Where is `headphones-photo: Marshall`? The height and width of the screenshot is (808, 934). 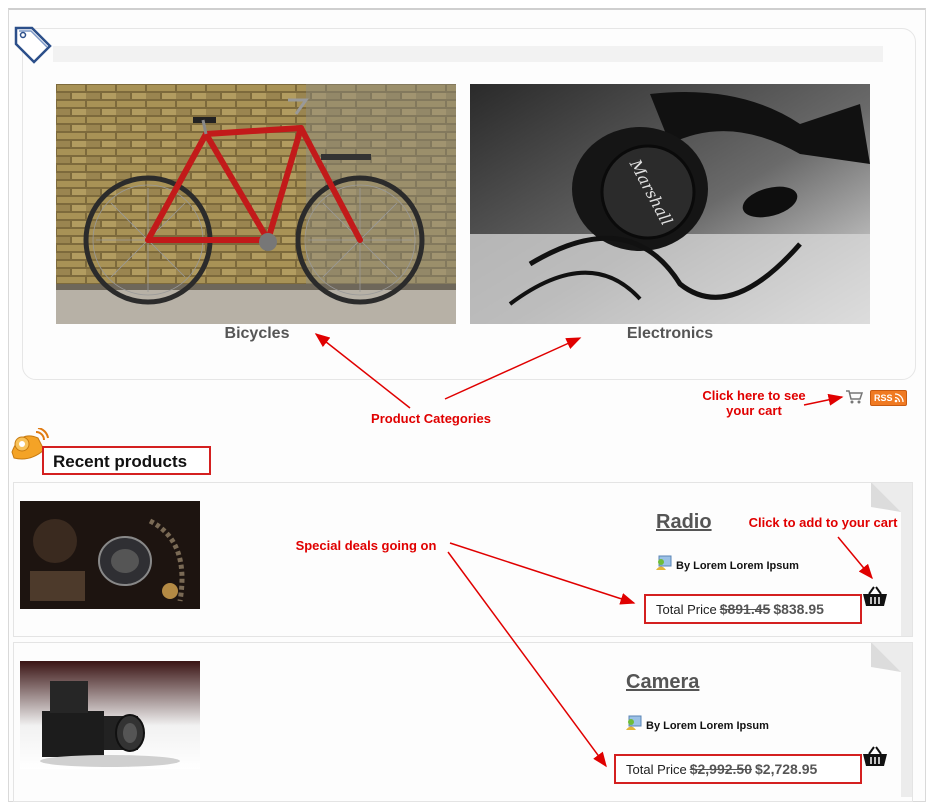
headphones-photo: Marshall is located at coordinates (670, 204).